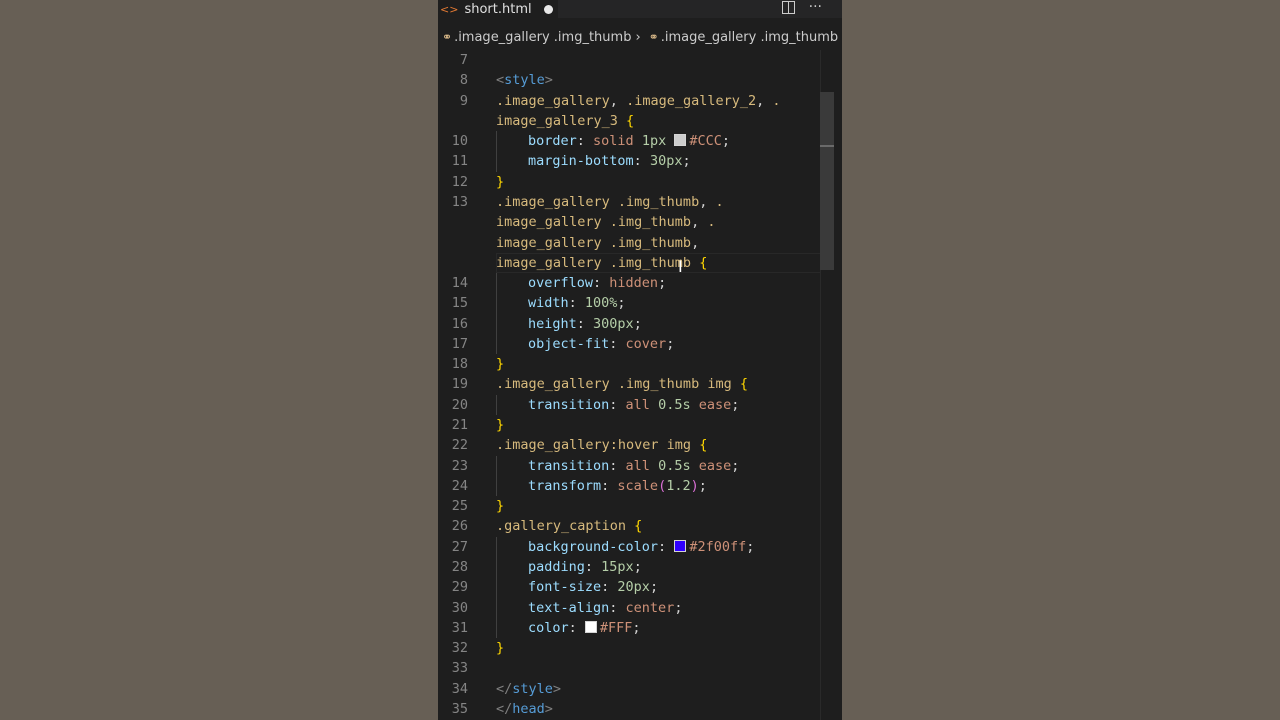 The height and width of the screenshot is (720, 1280). I want to click on line-number: 29, so click(459, 587).